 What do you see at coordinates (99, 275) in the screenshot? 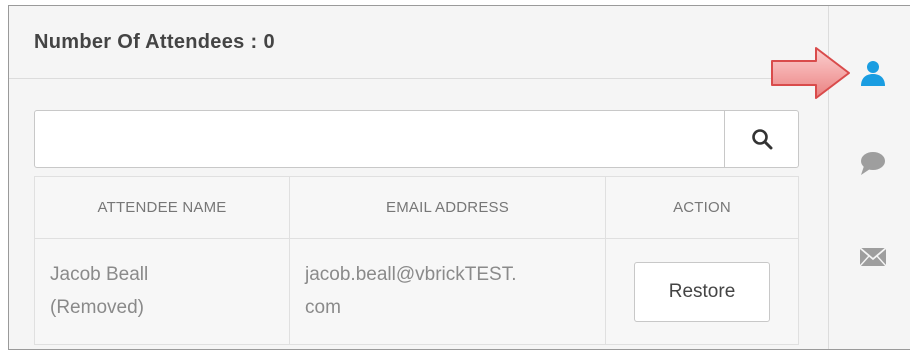
I see `attendee-name: Jacob Beall` at bounding box center [99, 275].